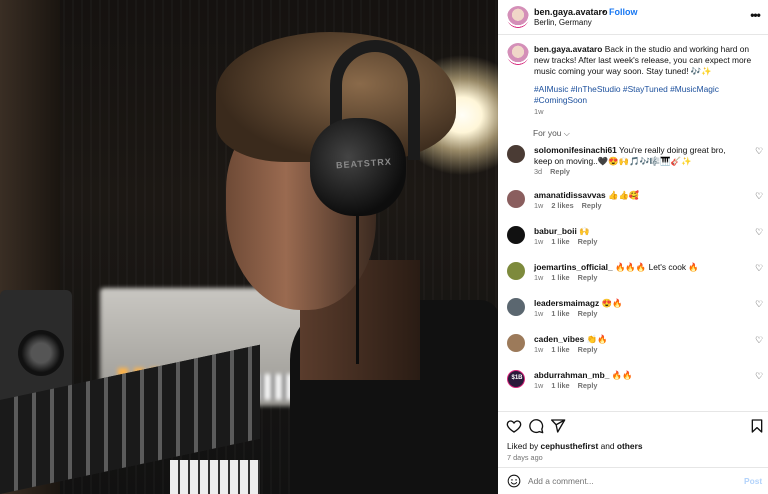 The image size is (768, 494). I want to click on comment-text: joemartins_official_ 🔥🔥🔥 Let's cook 🔥, so click(640, 267).